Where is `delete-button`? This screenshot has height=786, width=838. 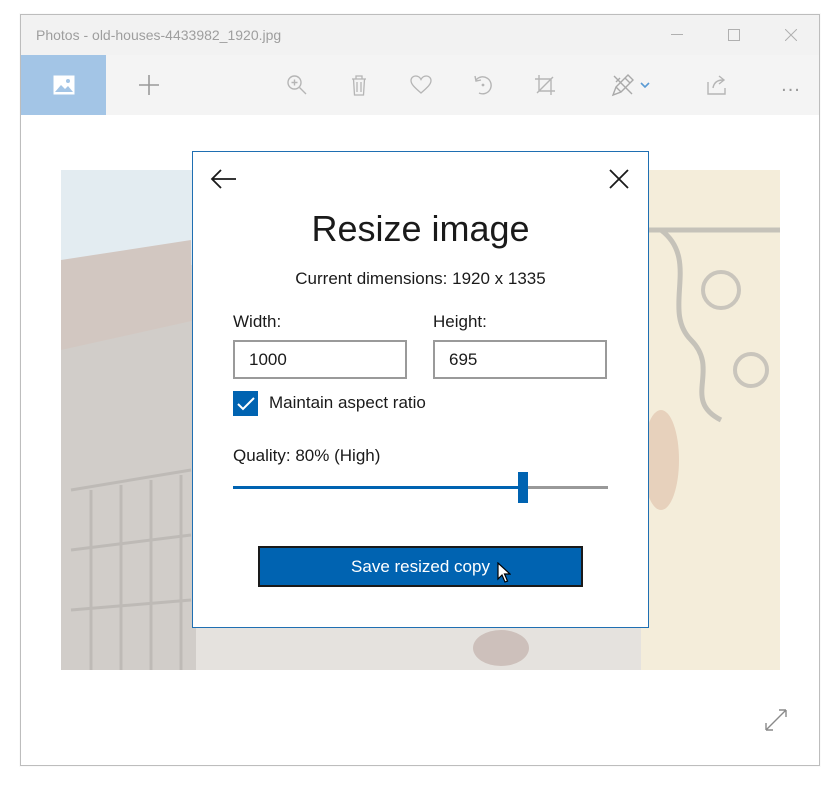 delete-button is located at coordinates (359, 85).